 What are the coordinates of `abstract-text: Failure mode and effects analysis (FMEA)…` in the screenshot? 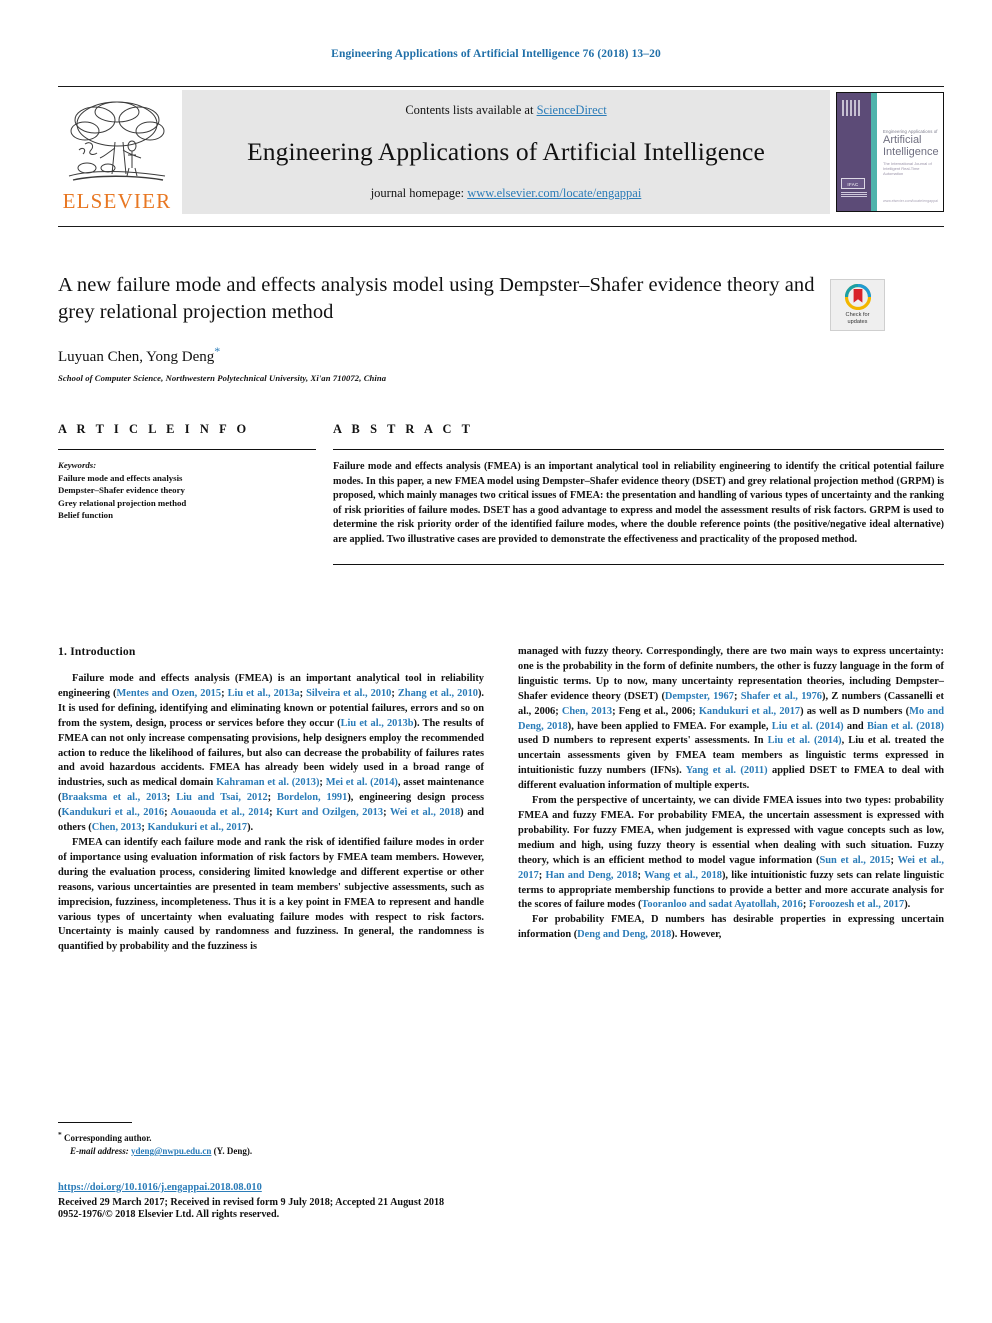 It's located at (638, 503).